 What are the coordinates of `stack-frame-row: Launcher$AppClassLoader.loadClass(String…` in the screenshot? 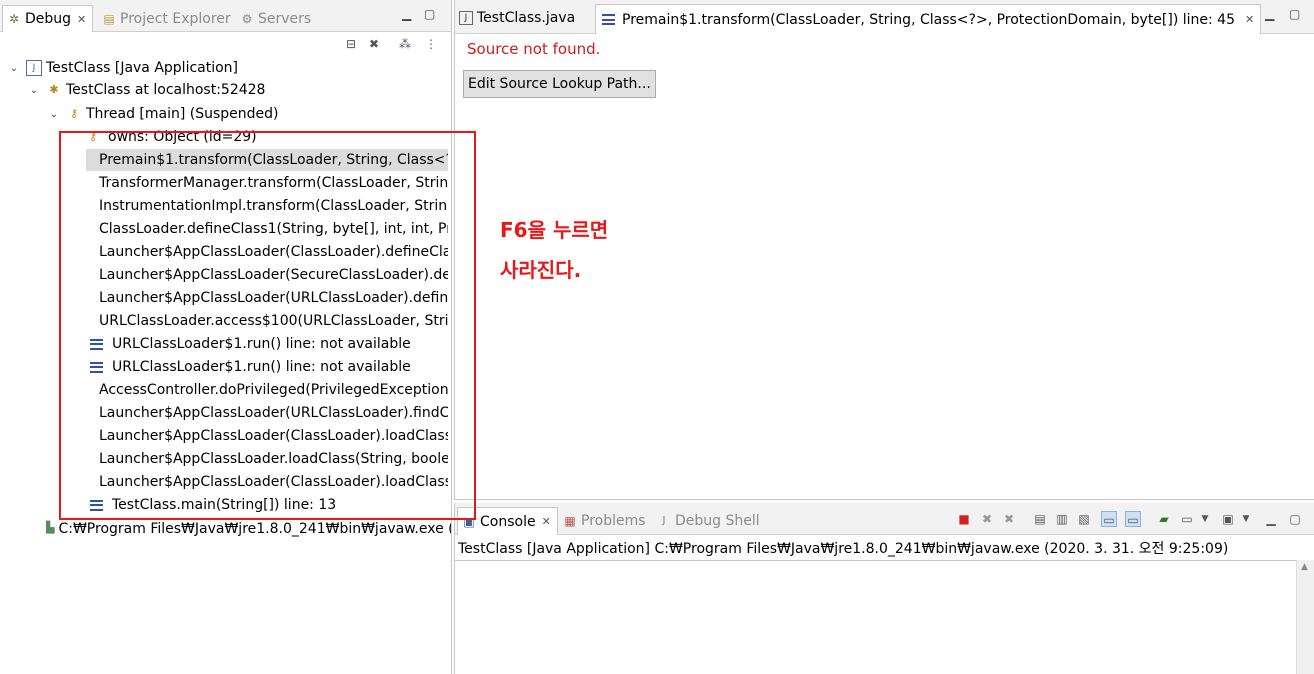 It's located at (267, 459).